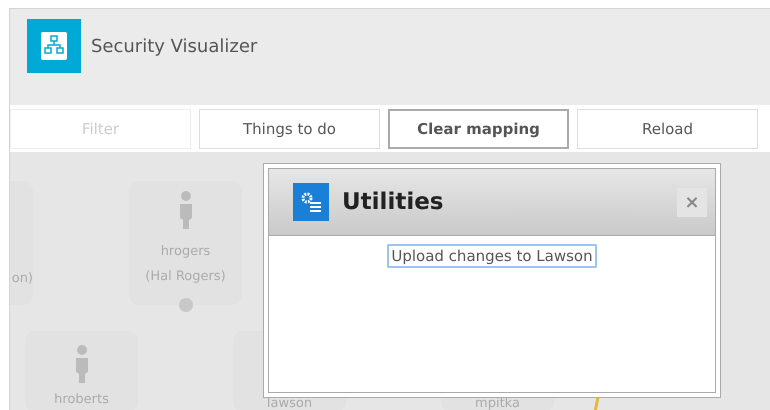  Describe the element at coordinates (478, 129) in the screenshot. I see `clear-mapping-button: Clear mapping` at that location.